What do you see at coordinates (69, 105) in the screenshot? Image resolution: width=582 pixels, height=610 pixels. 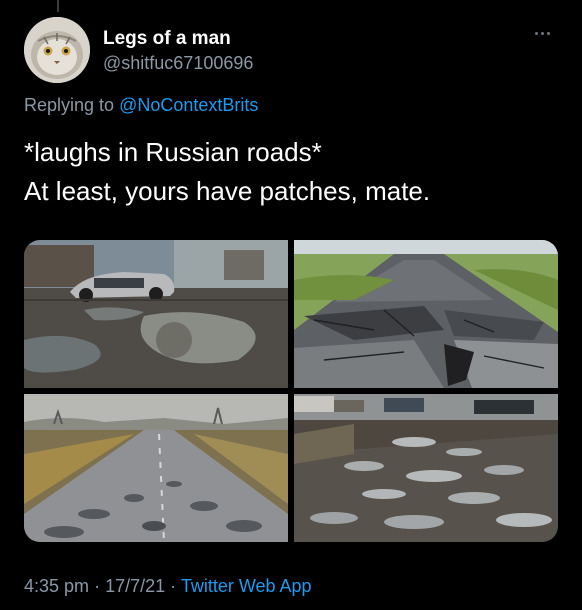 I see `replying-to-label: Replying to` at bounding box center [69, 105].